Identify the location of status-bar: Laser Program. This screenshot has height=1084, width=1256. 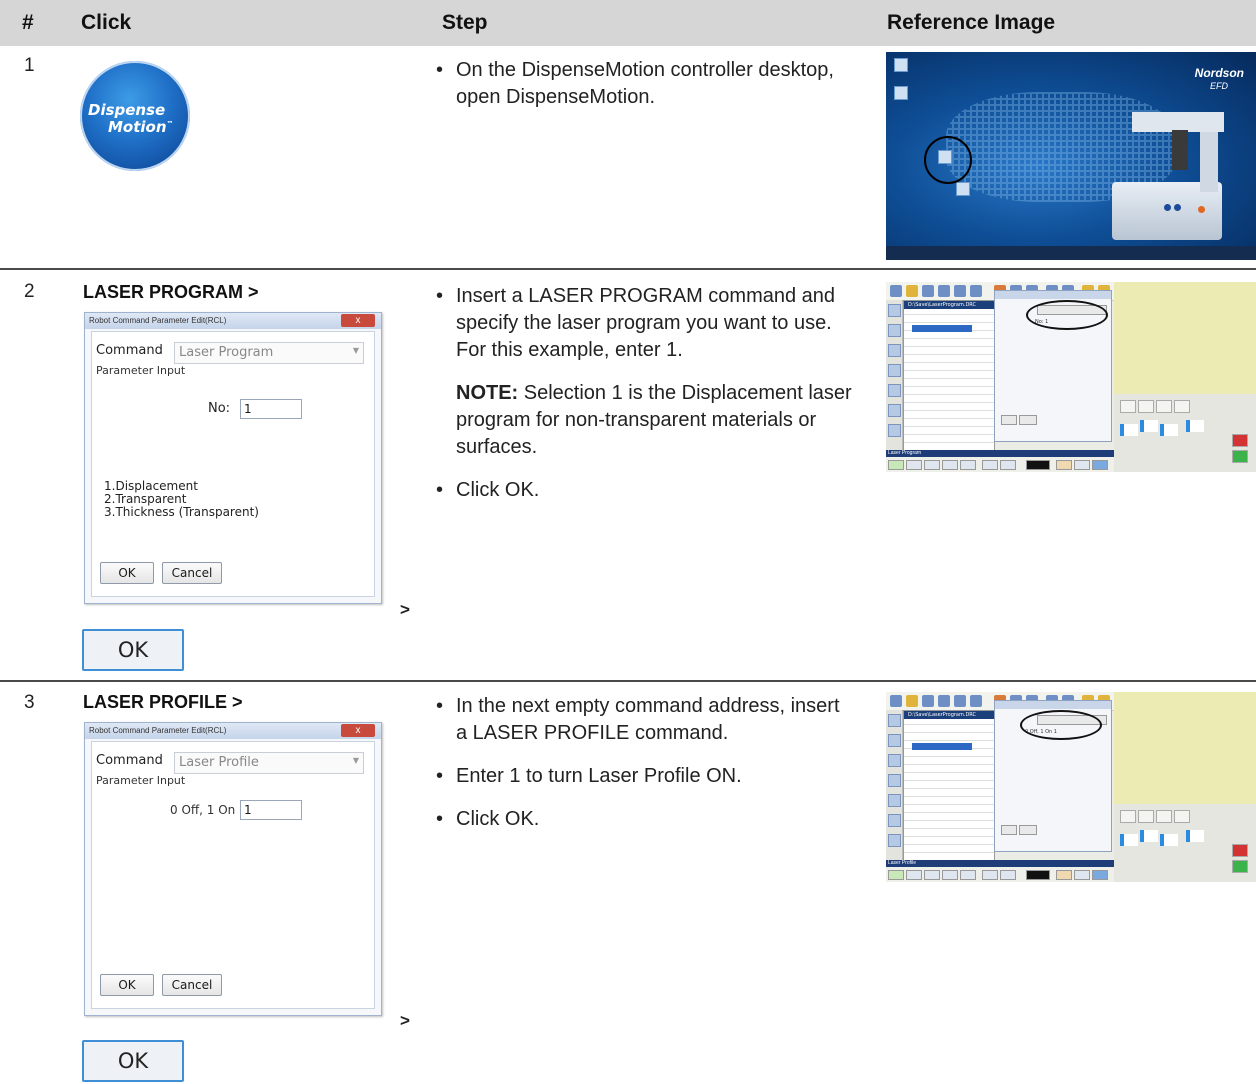
(1000, 461).